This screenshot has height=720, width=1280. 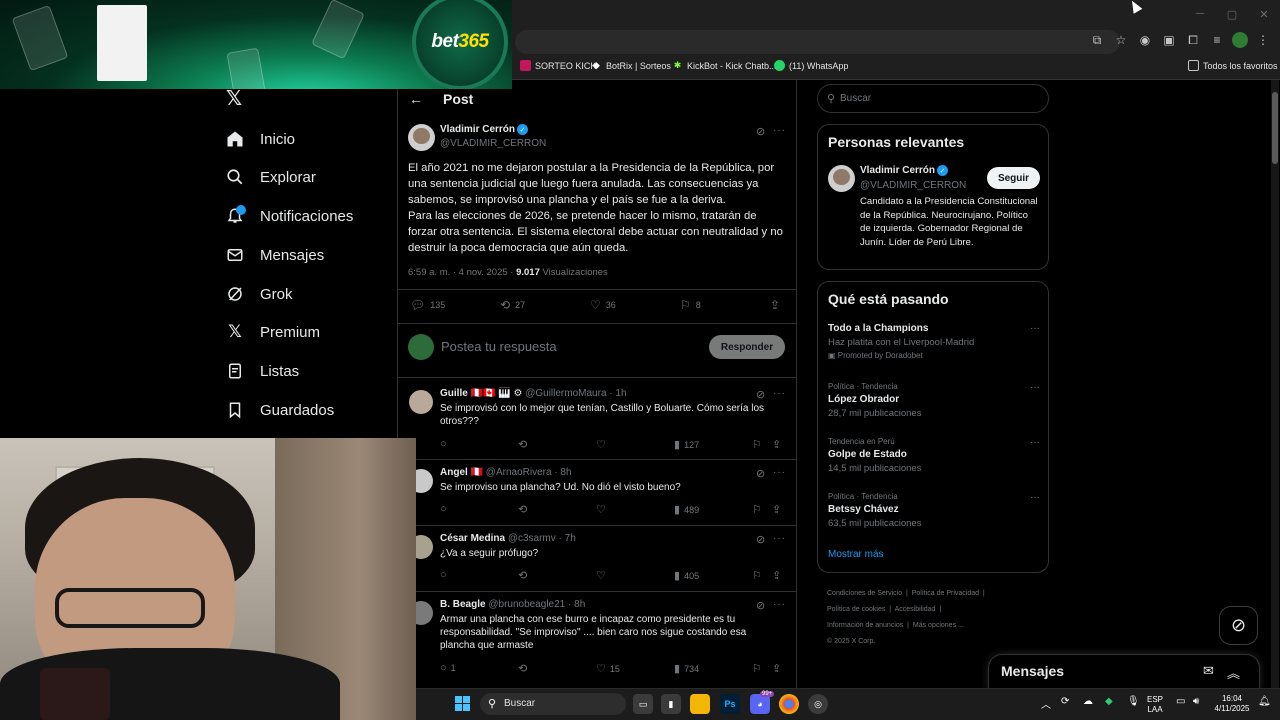 What do you see at coordinates (1065, 701) in the screenshot?
I see `sync-icon: ⟳` at bounding box center [1065, 701].